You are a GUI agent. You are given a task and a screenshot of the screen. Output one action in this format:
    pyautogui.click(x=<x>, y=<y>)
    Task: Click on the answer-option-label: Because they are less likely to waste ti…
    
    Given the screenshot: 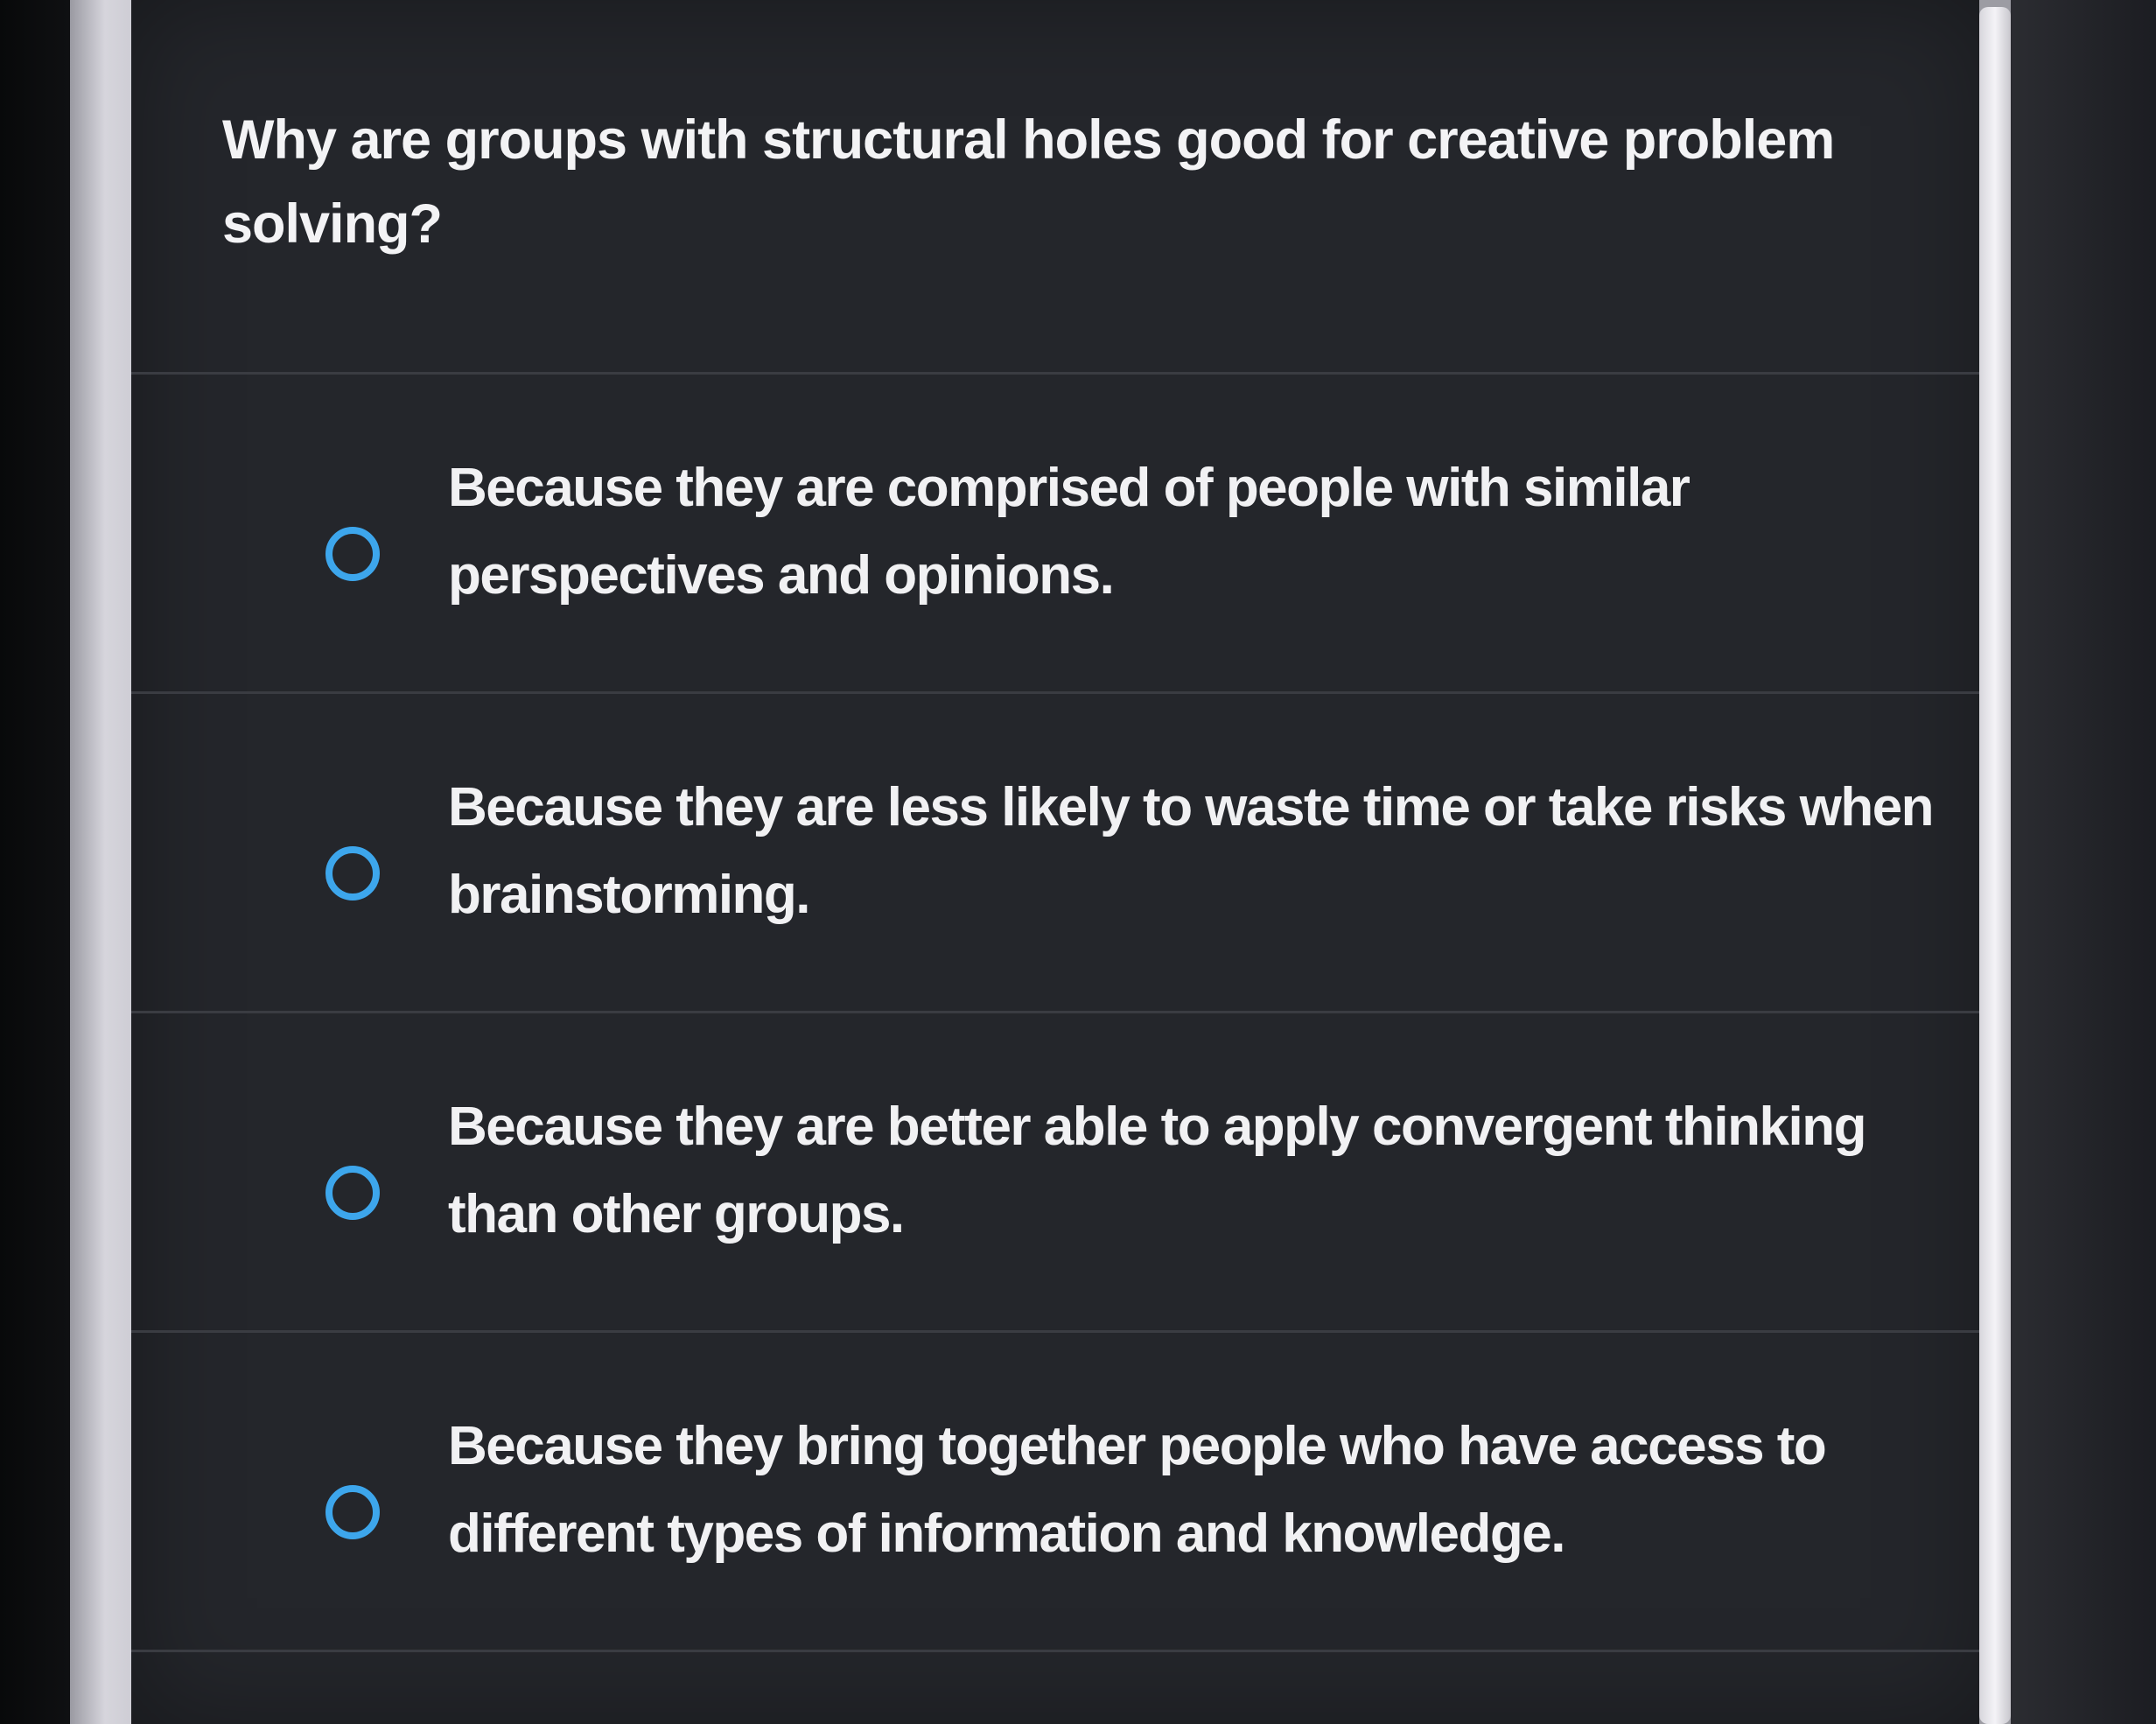 What is the action you would take?
    pyautogui.click(x=1191, y=851)
    